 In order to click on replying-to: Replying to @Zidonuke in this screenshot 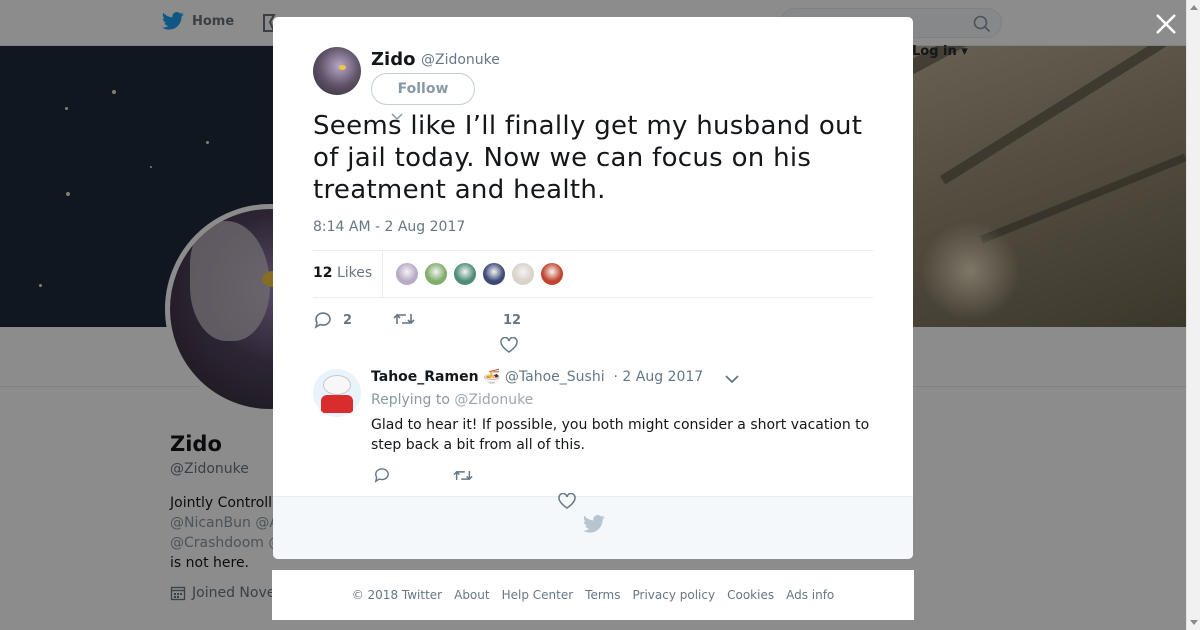, I will do `click(452, 400)`.